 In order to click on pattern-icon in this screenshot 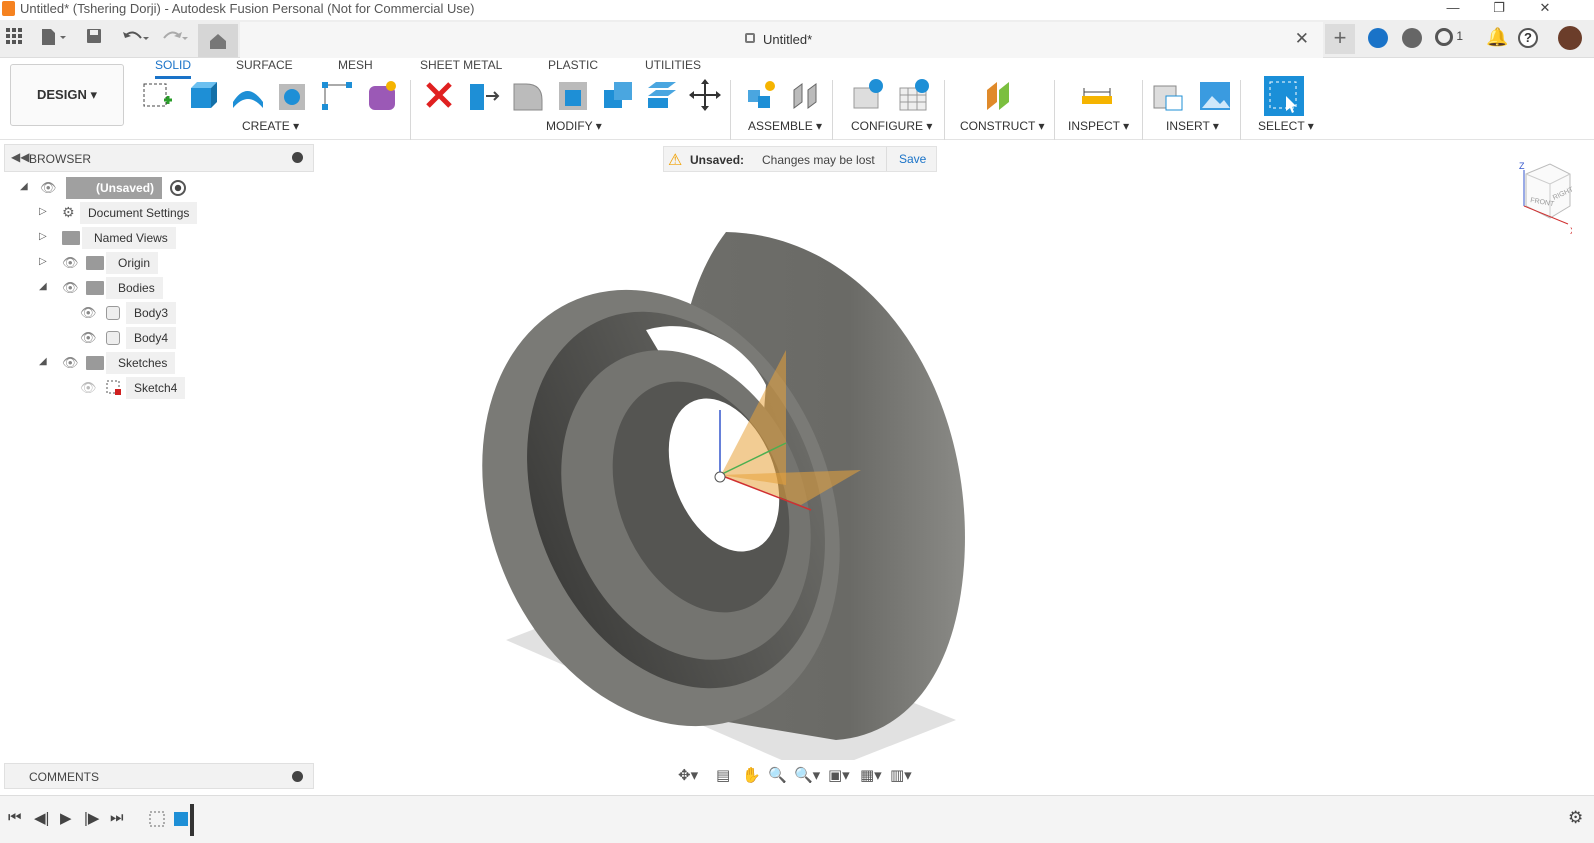, I will do `click(337, 95)`.